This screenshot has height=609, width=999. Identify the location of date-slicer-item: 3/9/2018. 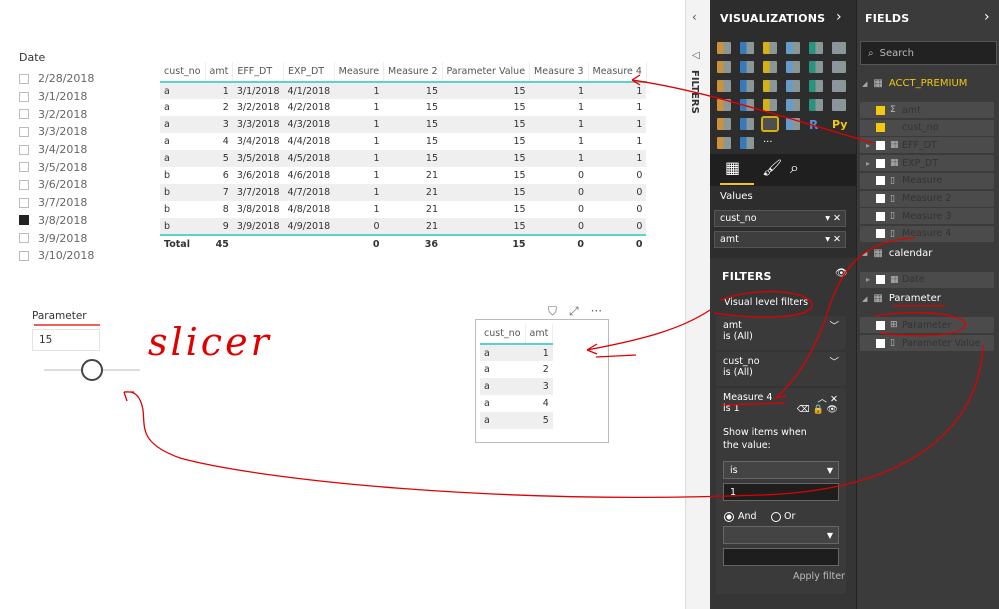
(56, 238).